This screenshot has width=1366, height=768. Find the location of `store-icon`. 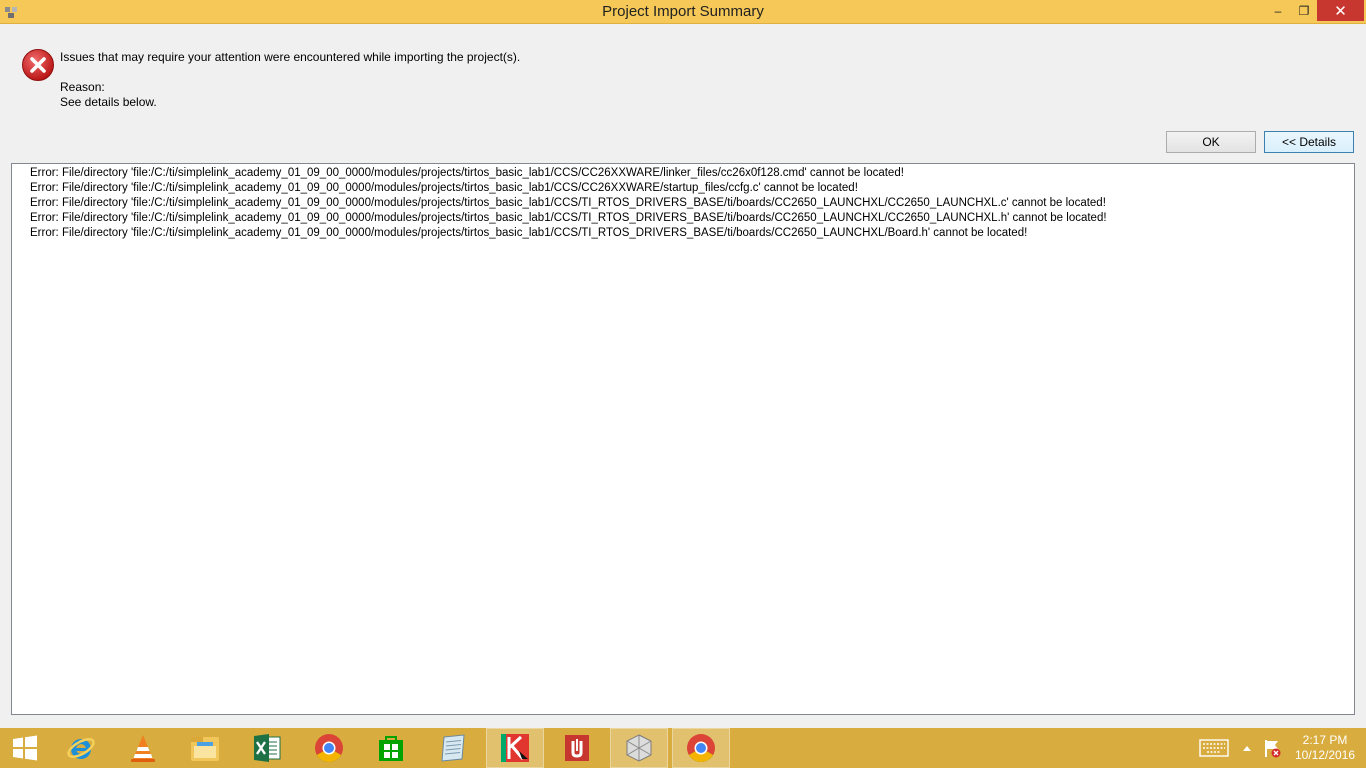

store-icon is located at coordinates (391, 748).